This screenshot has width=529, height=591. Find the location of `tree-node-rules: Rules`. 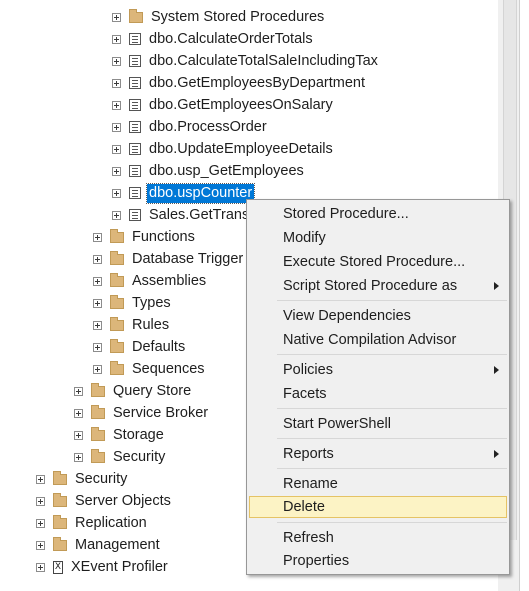

tree-node-rules: Rules is located at coordinates (132, 325).